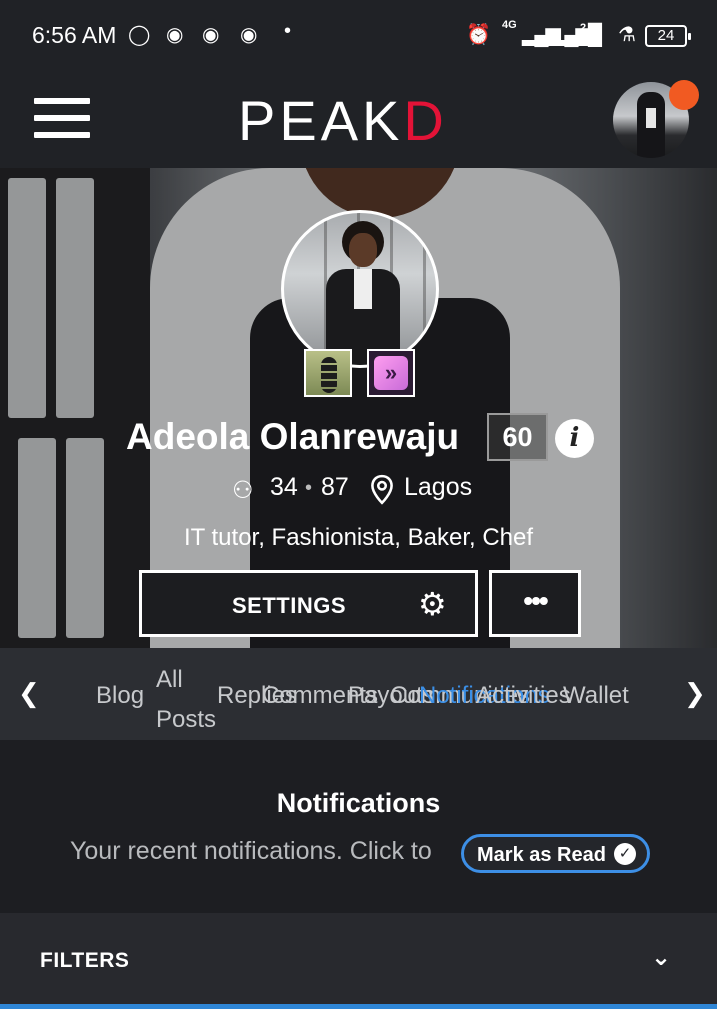  I want to click on followers-icon: ⚇, so click(243, 490).